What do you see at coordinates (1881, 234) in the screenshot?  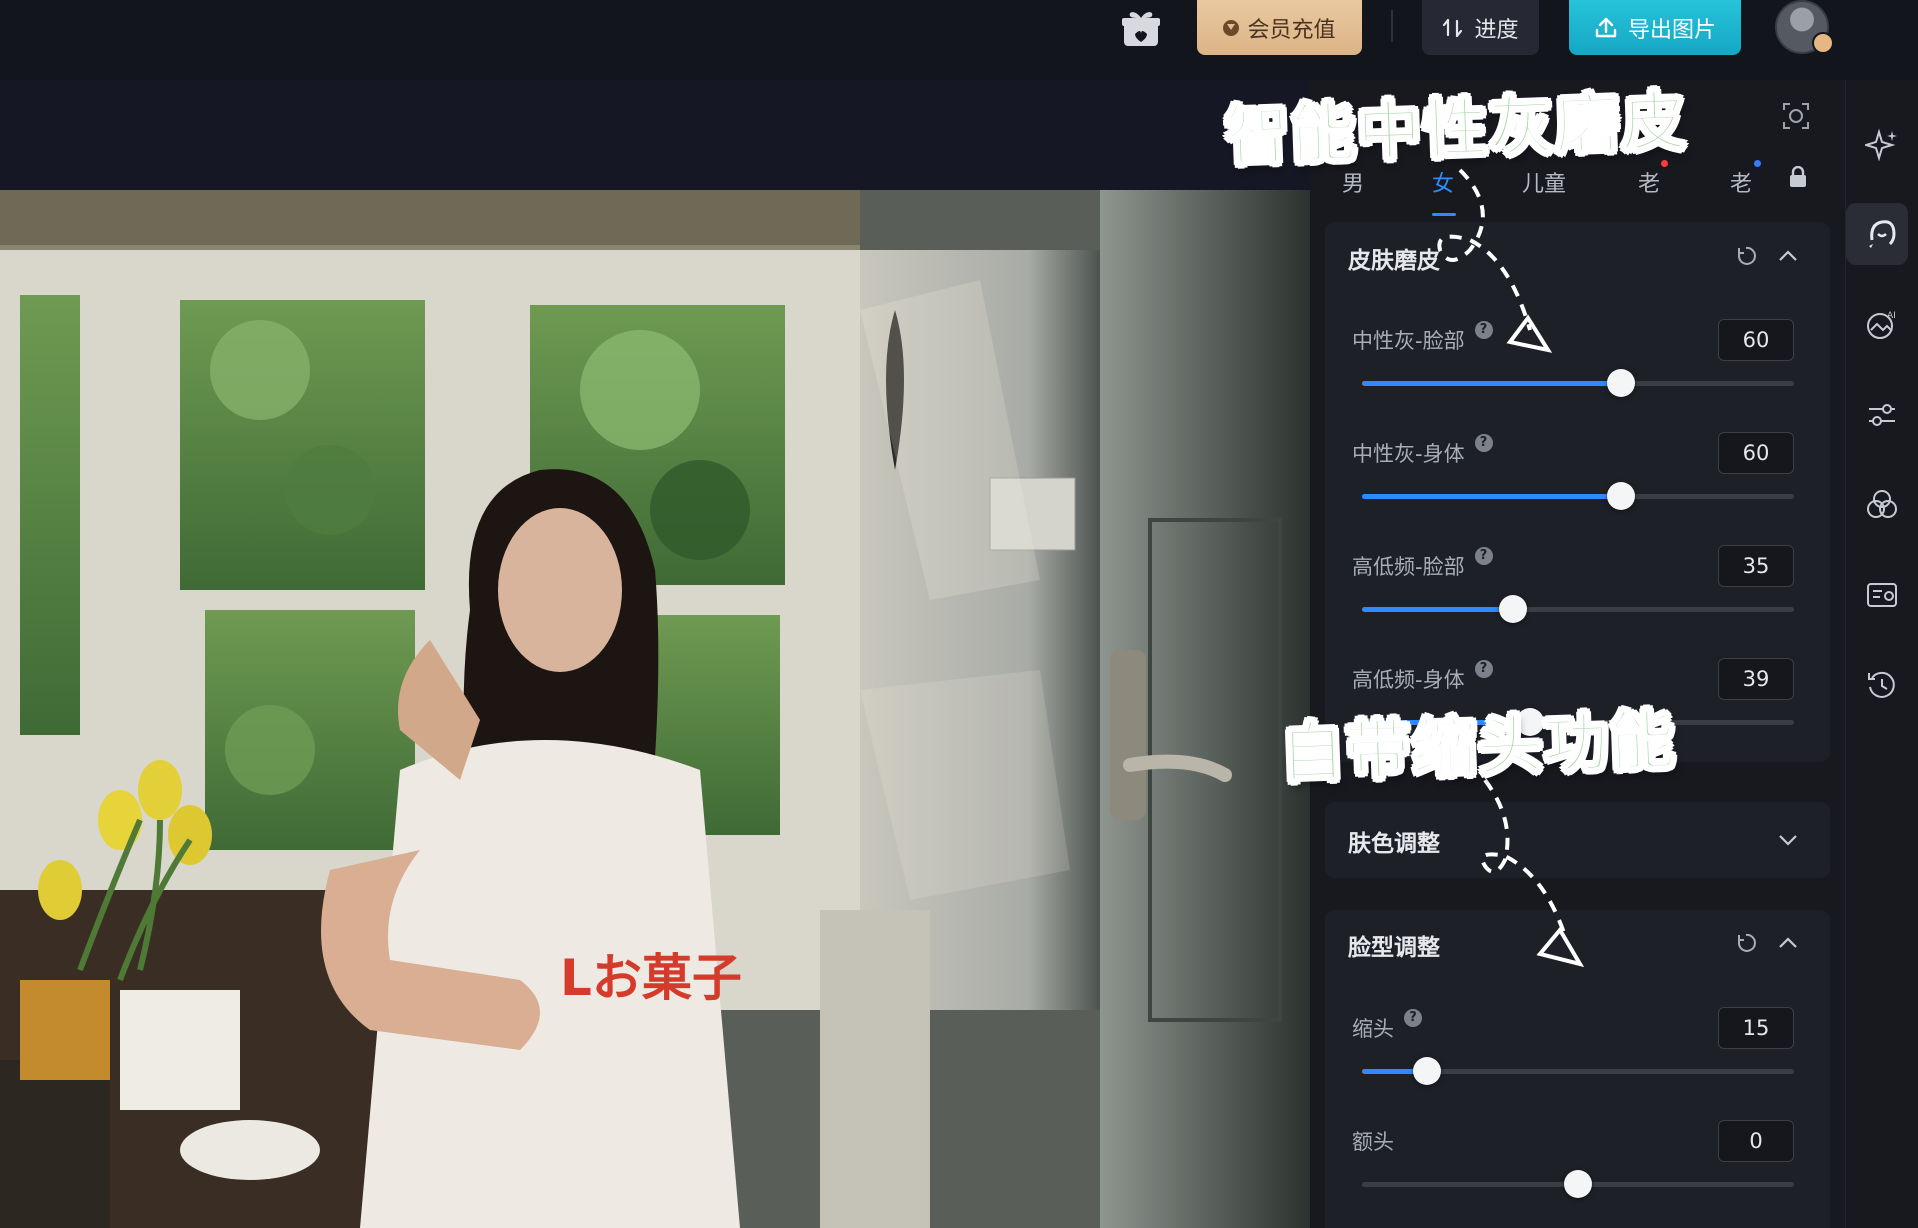 I see `face-beauty-icon` at bounding box center [1881, 234].